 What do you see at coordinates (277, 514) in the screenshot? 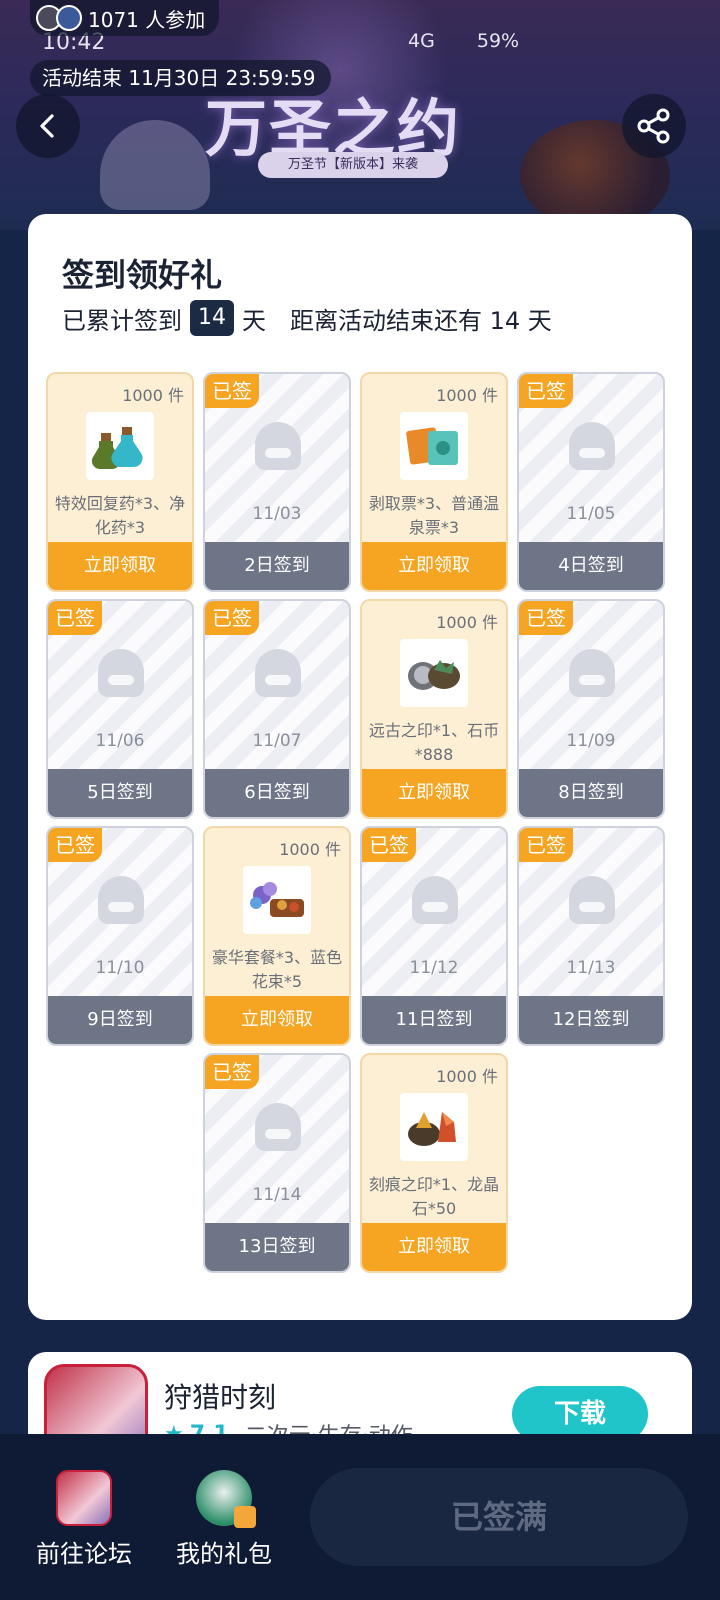
I see `checkin-date: 11/03` at bounding box center [277, 514].